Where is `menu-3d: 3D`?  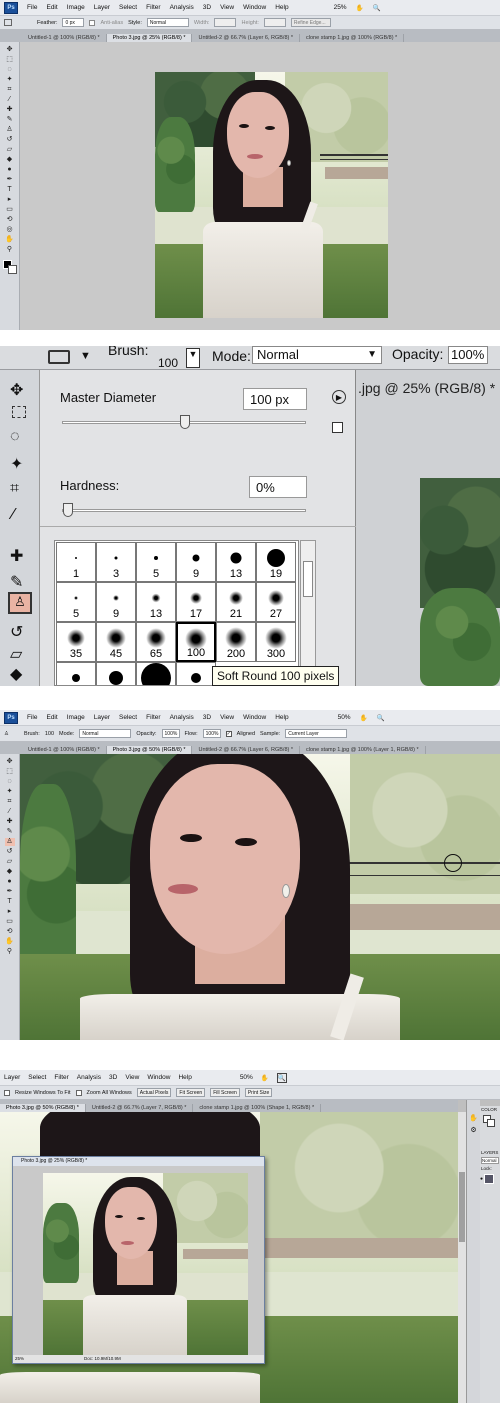 menu-3d: 3D is located at coordinates (113, 1077).